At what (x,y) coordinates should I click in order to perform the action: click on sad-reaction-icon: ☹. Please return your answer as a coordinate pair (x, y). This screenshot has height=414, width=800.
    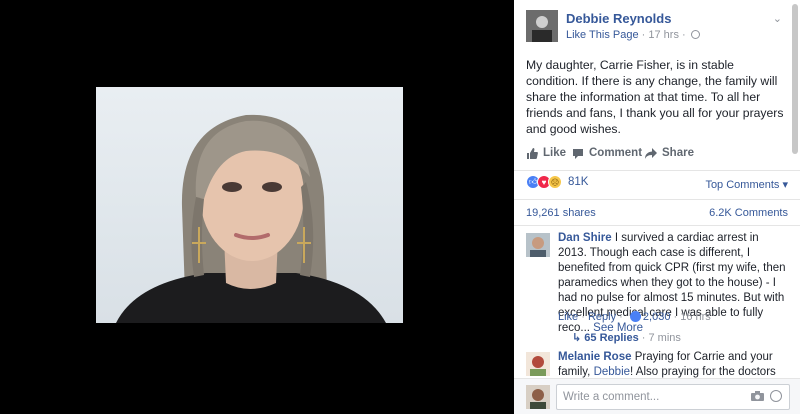
    Looking at the image, I should click on (555, 182).